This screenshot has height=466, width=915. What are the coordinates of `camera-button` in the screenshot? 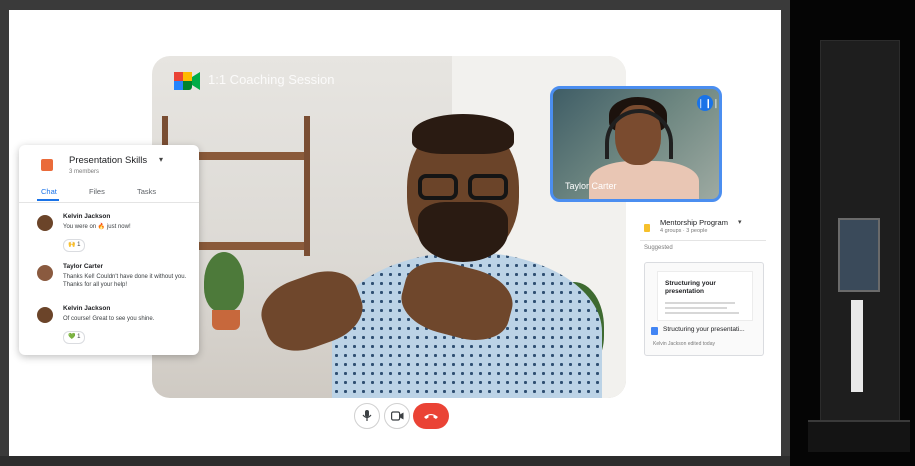 It's located at (397, 416).